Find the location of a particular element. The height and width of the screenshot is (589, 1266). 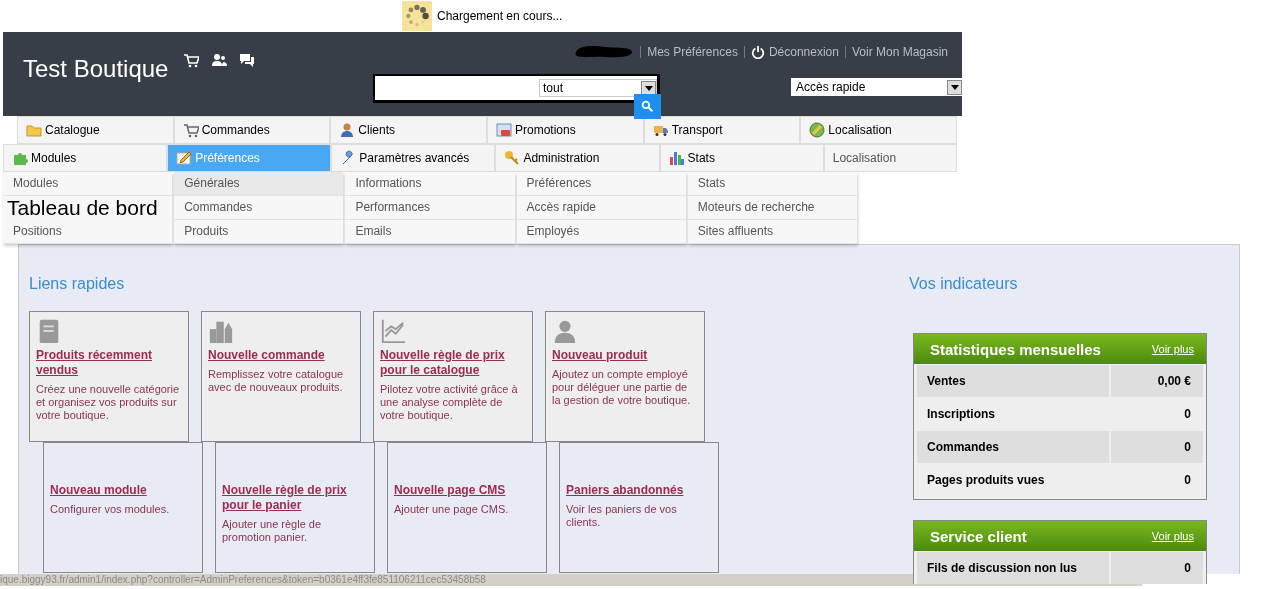

bar-chart-icon is located at coordinates (676, 158).